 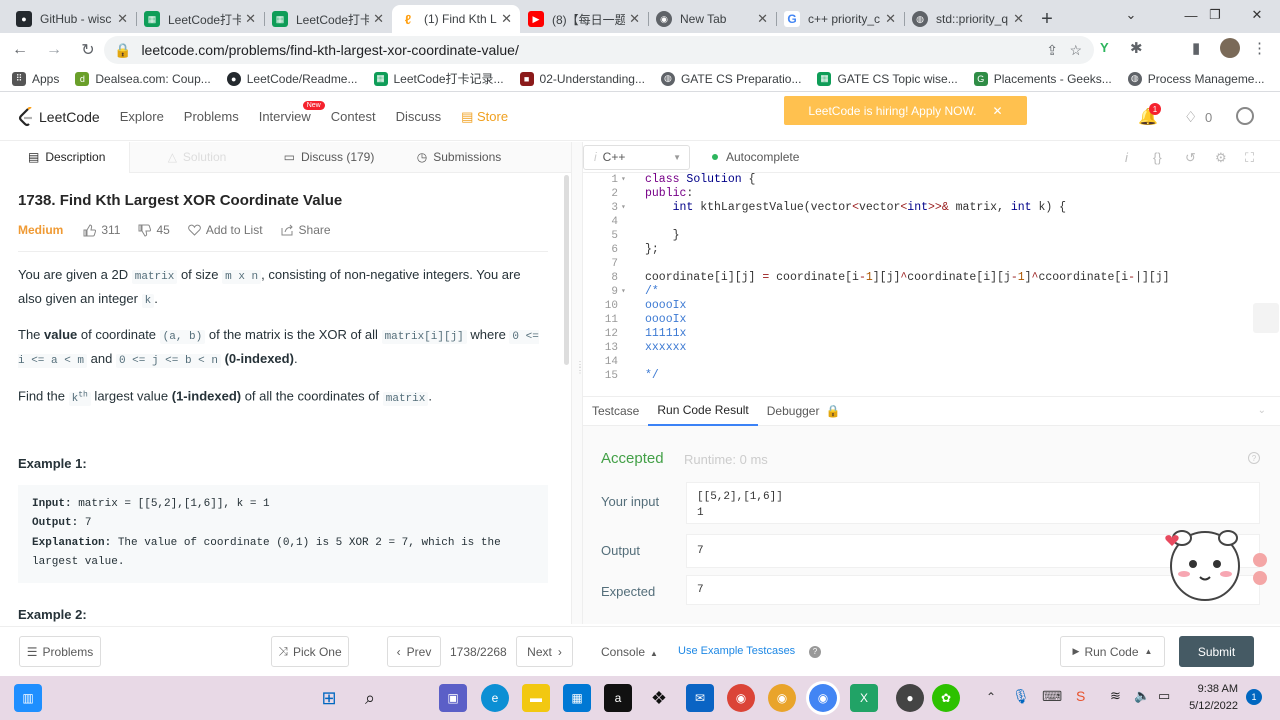 What do you see at coordinates (1112, 651) in the screenshot?
I see `run-code-button: ▶ Run Code ▲` at bounding box center [1112, 651].